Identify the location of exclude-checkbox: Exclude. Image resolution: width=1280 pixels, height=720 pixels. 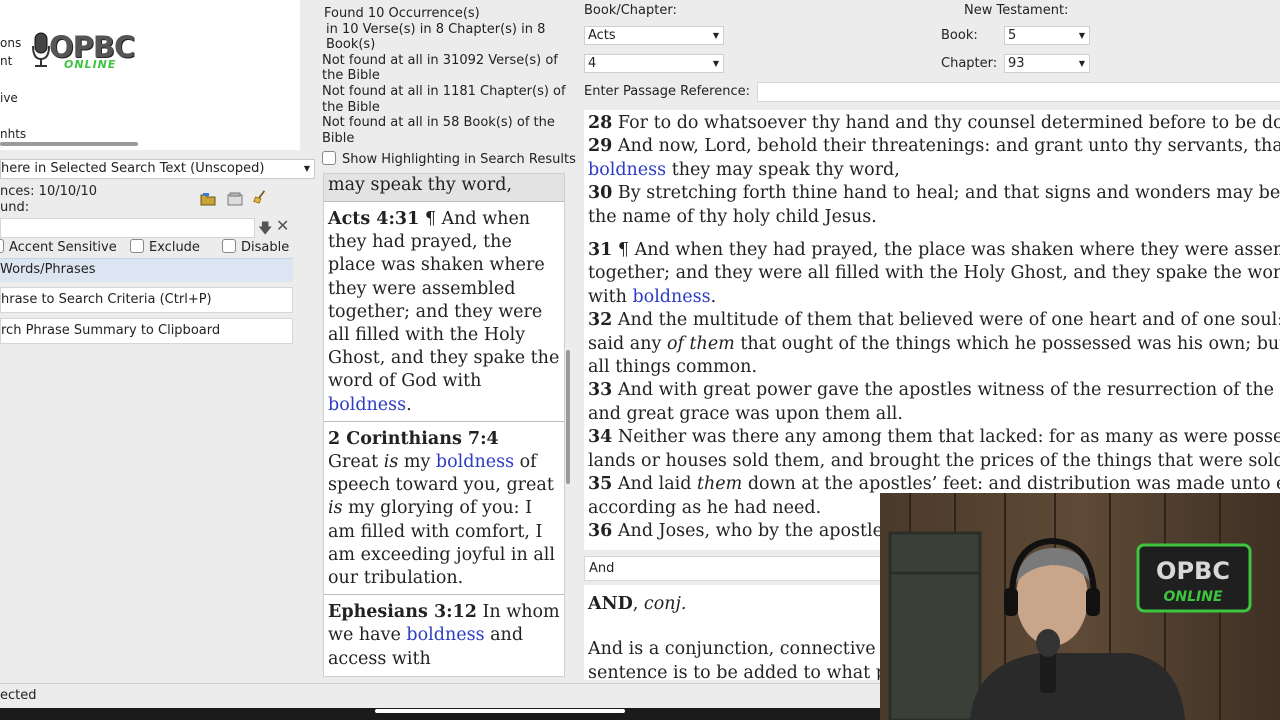
(165, 247).